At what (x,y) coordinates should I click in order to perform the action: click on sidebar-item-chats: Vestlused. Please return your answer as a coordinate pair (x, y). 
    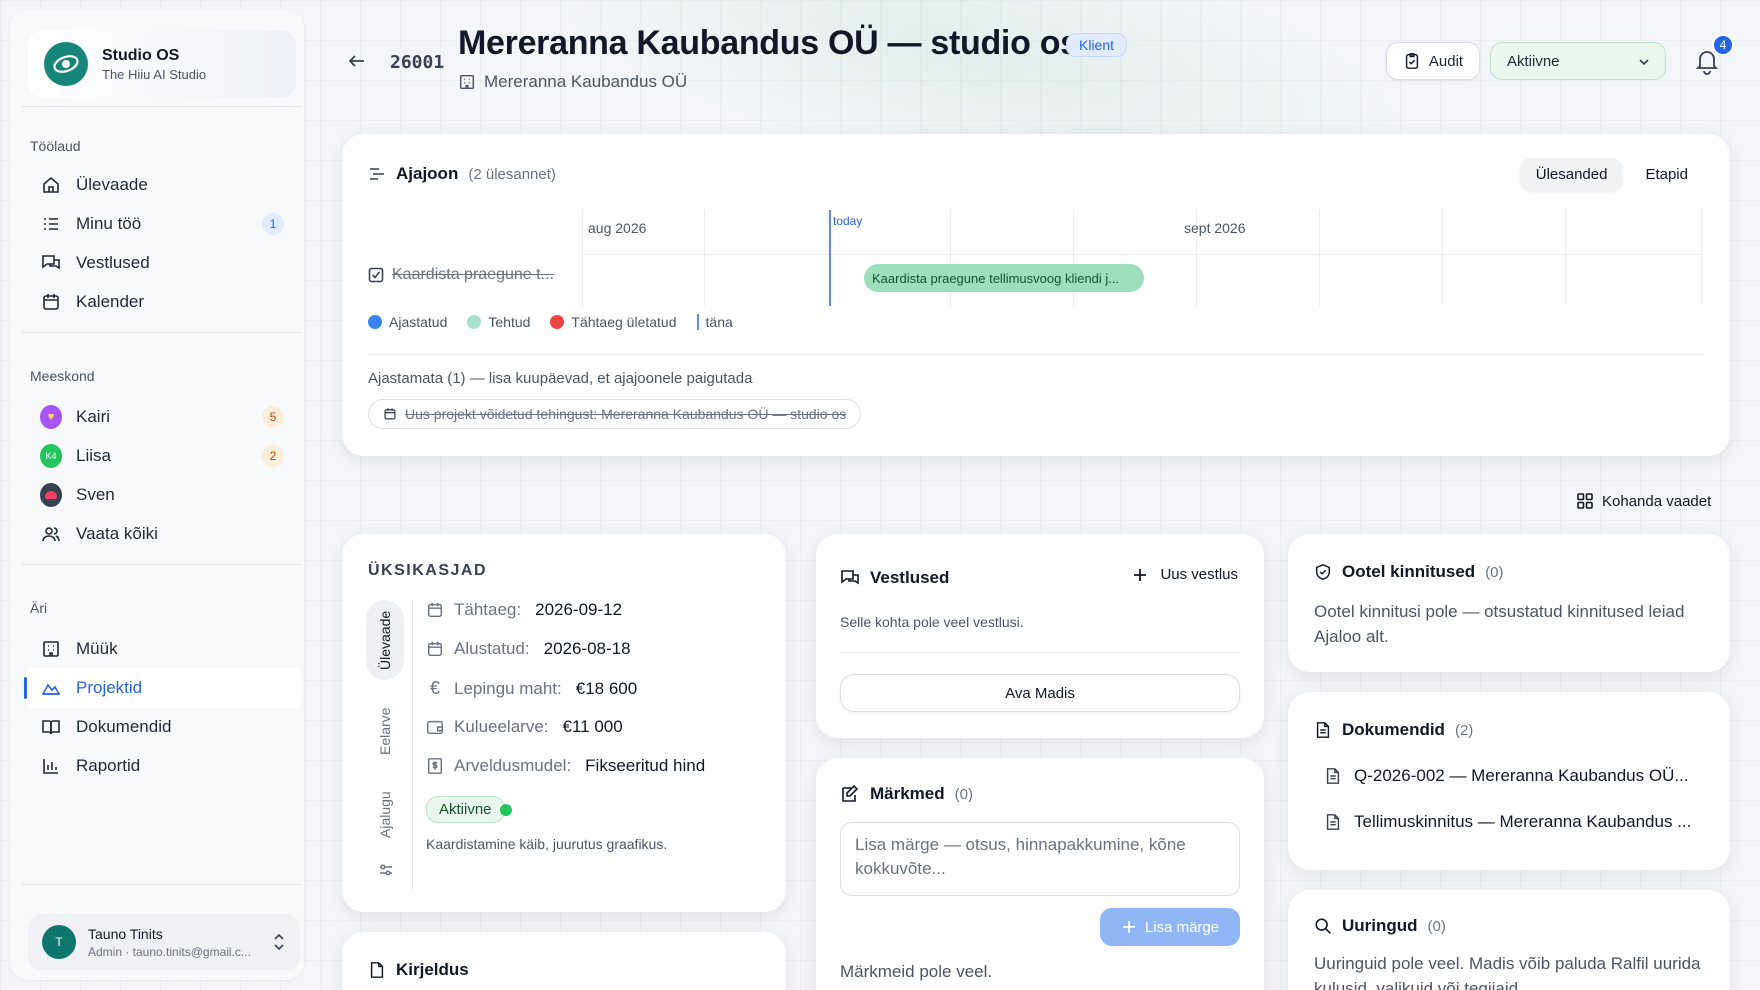
    Looking at the image, I should click on (163, 263).